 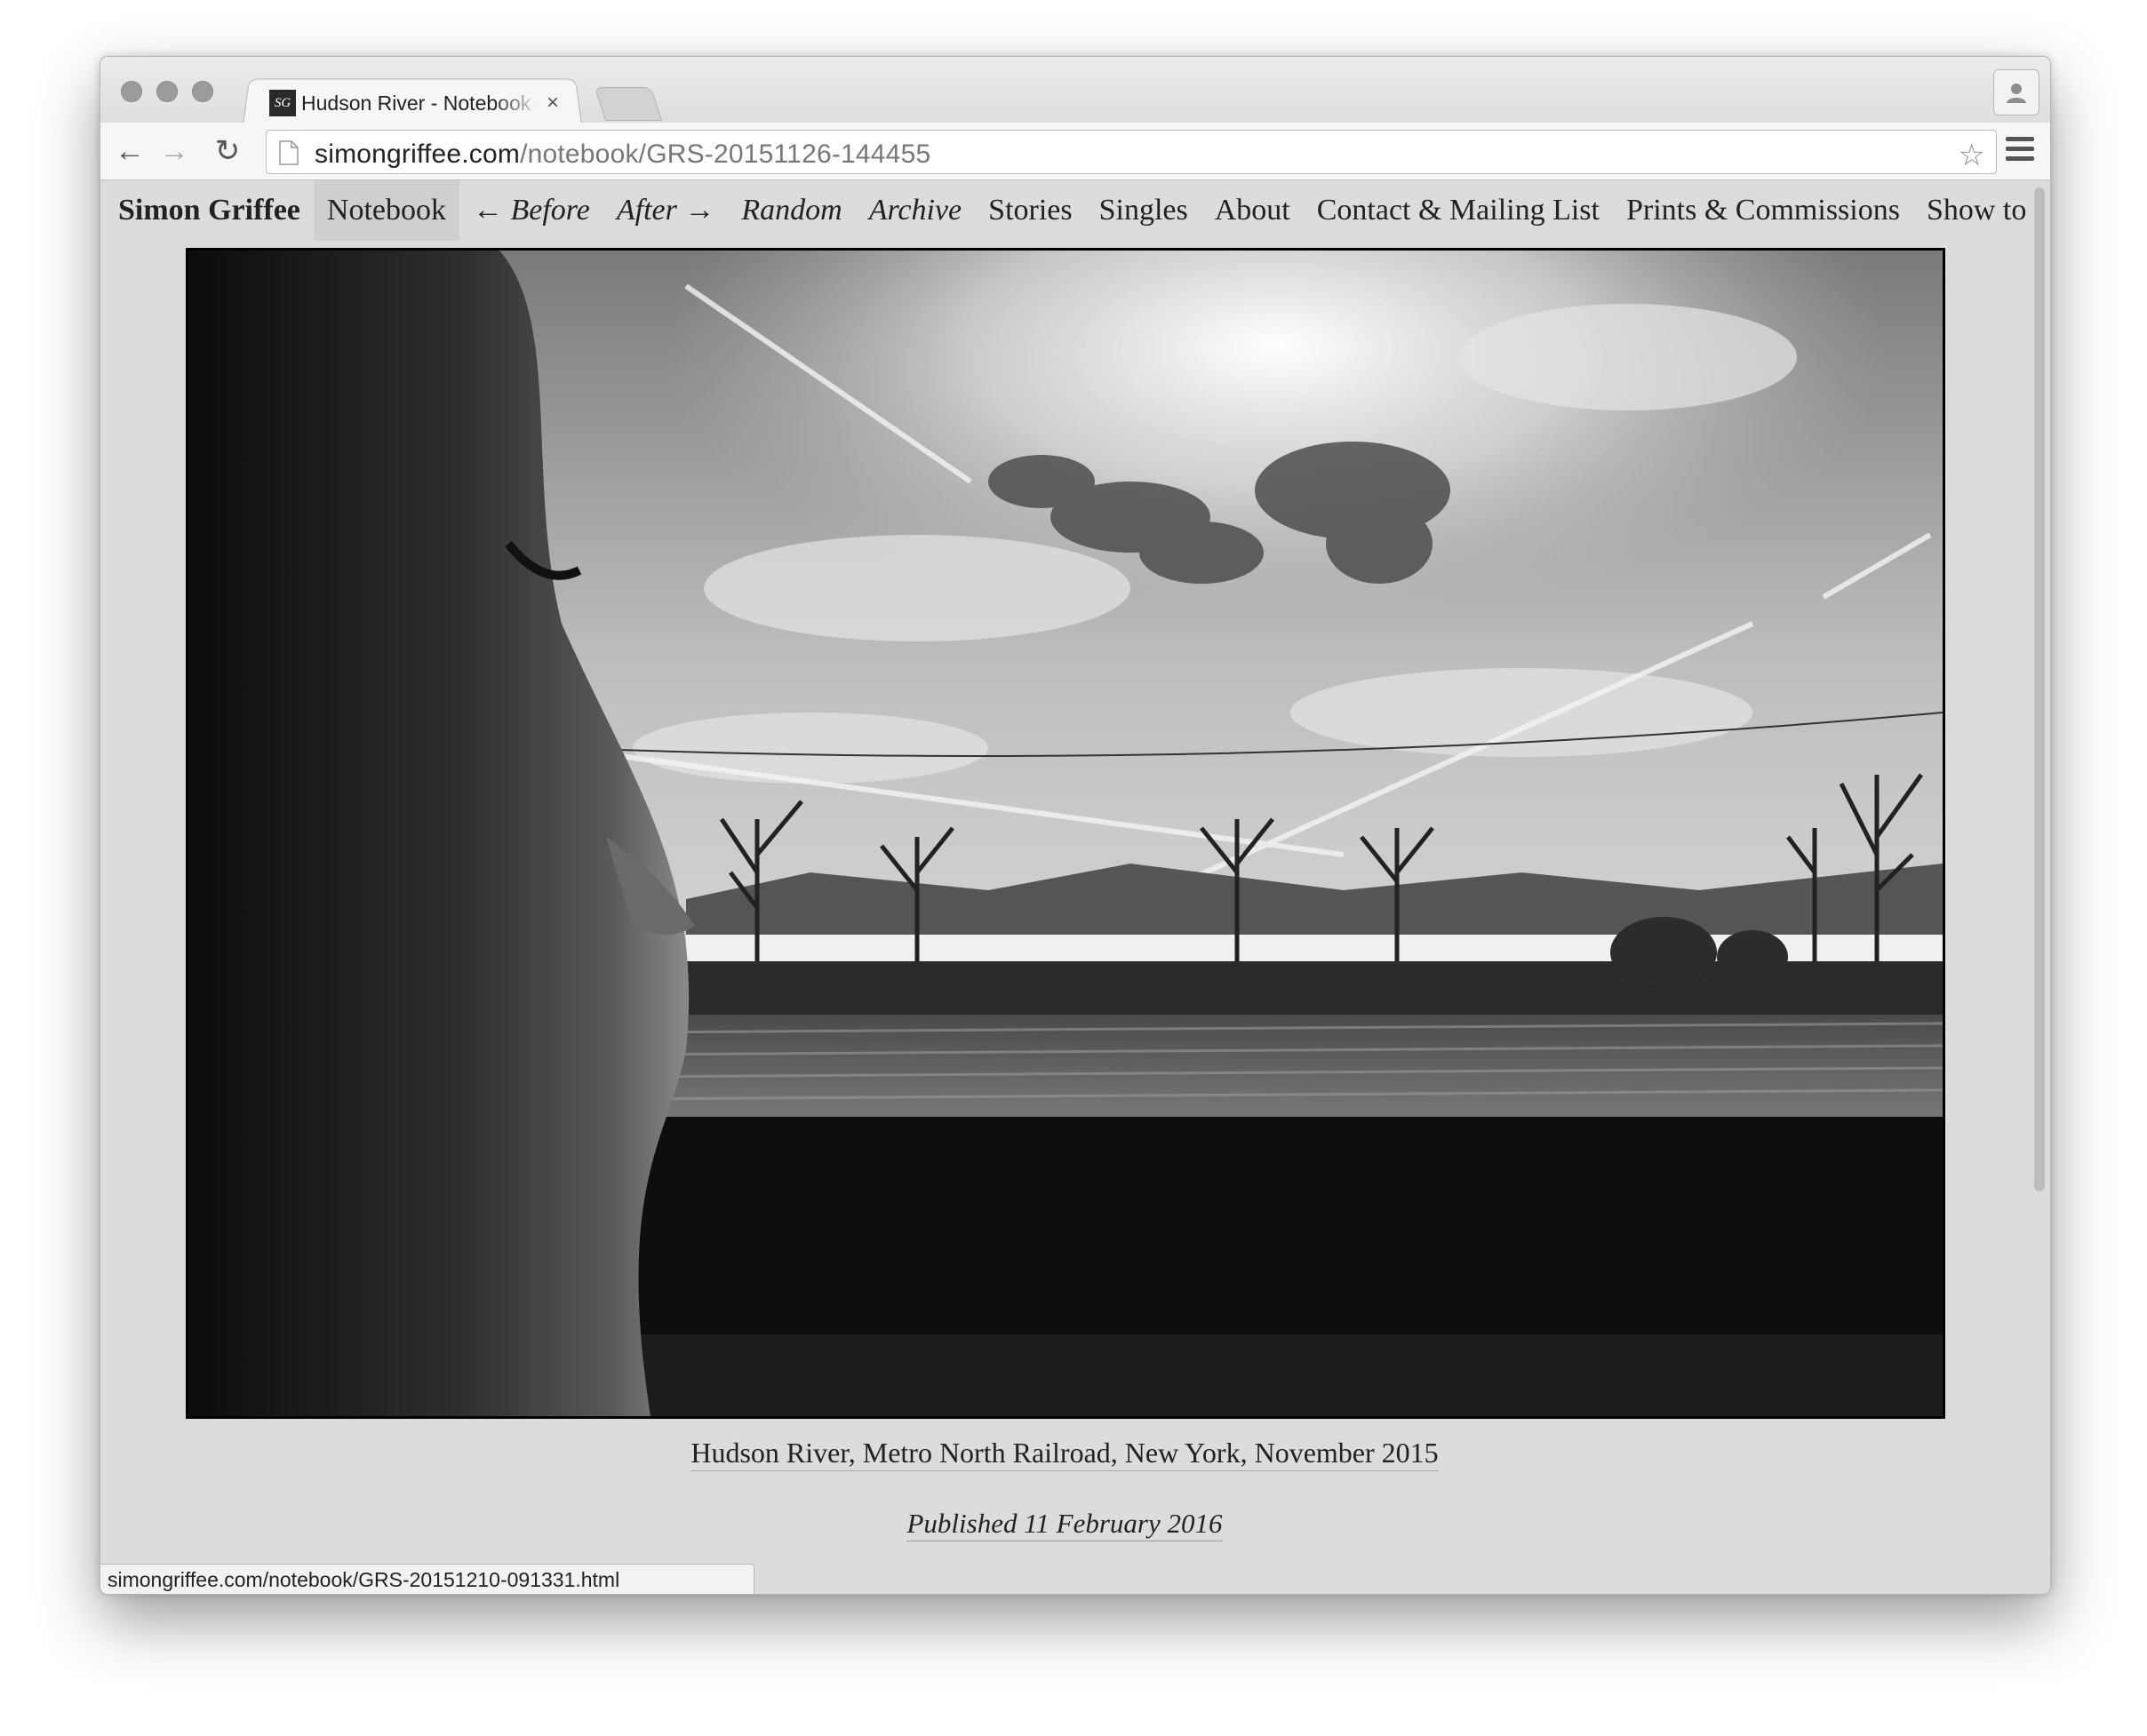 I want to click on url-path: /notebook/GRS-20151126-144455, so click(x=725, y=154).